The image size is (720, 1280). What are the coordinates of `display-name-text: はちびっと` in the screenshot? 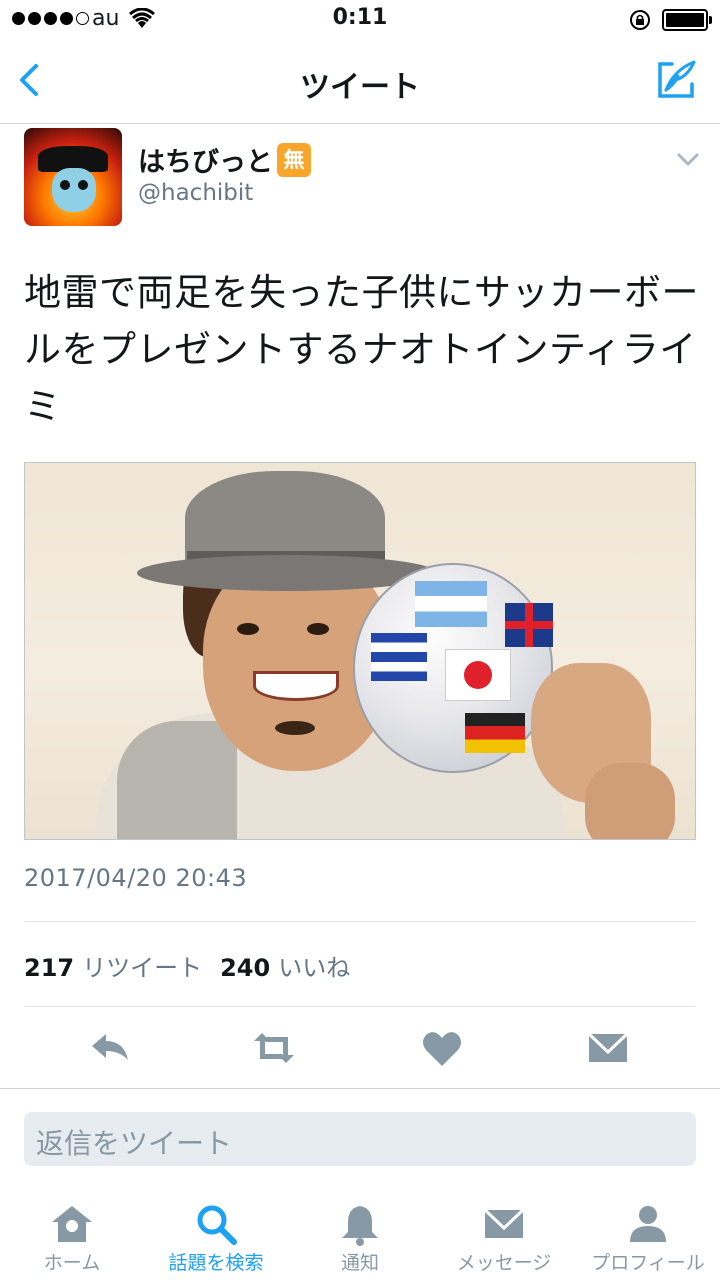 It's located at (205, 159).